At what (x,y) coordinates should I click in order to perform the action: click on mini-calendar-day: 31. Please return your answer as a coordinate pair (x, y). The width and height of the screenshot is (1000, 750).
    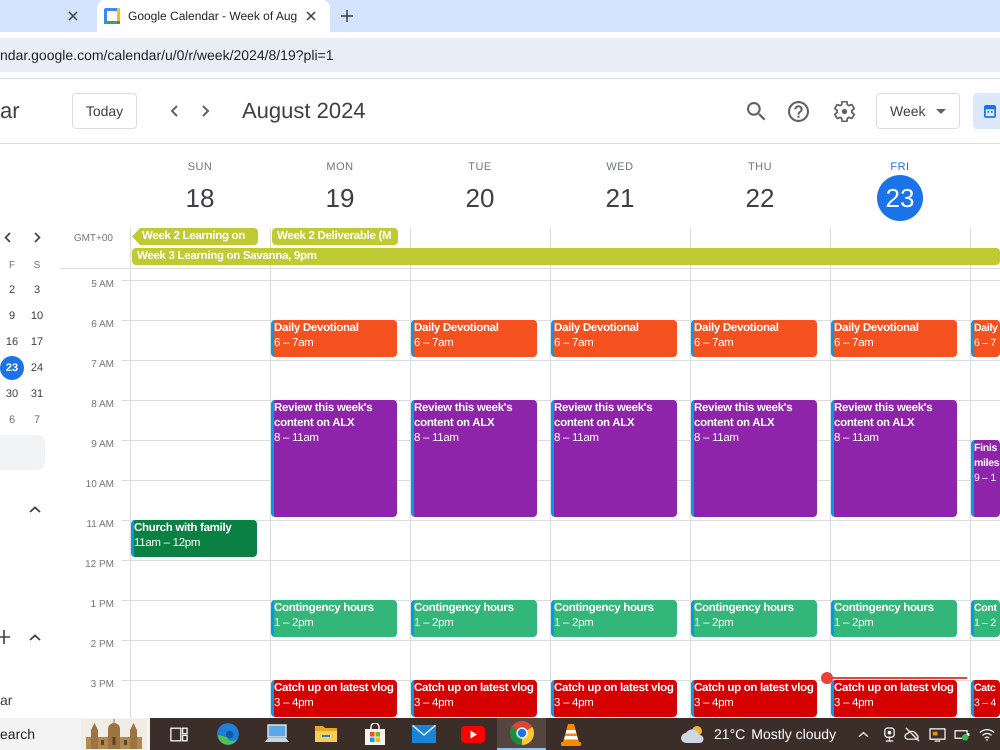
    Looking at the image, I should click on (37, 394).